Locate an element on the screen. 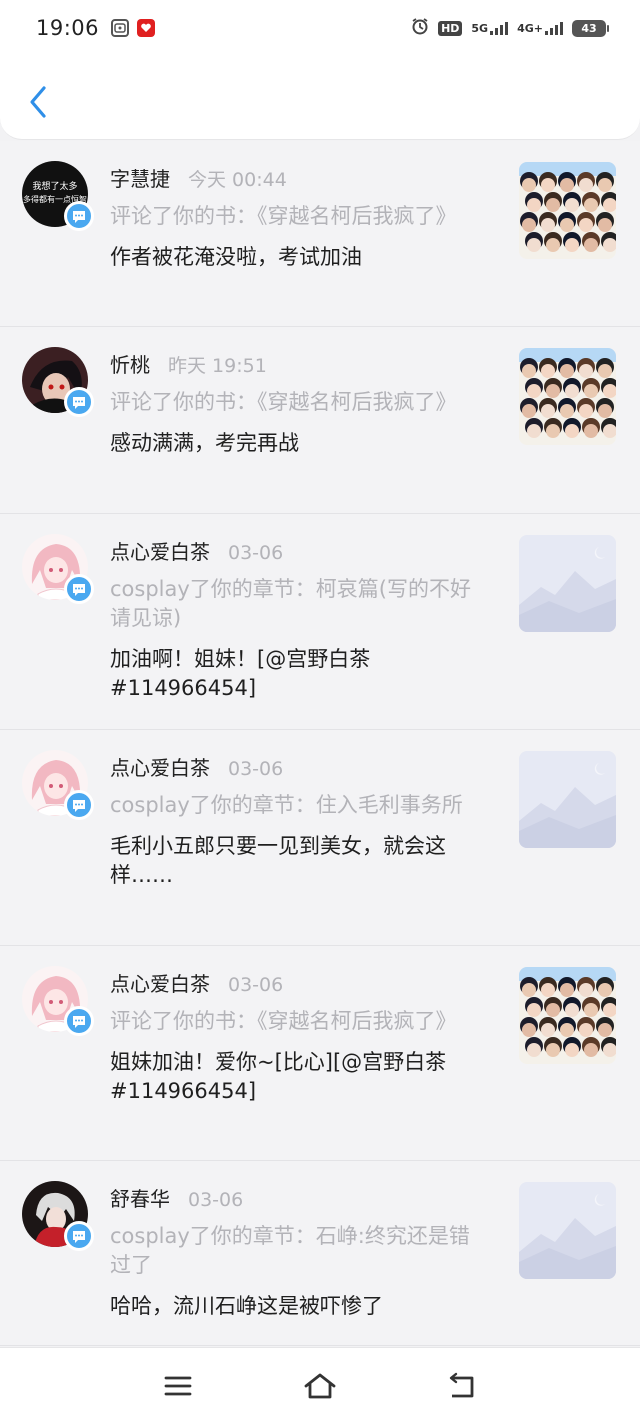 This screenshot has width=640, height=1425. user-avatar: 我想了太多 多得都有一点恒智 is located at coordinates (58, 196).